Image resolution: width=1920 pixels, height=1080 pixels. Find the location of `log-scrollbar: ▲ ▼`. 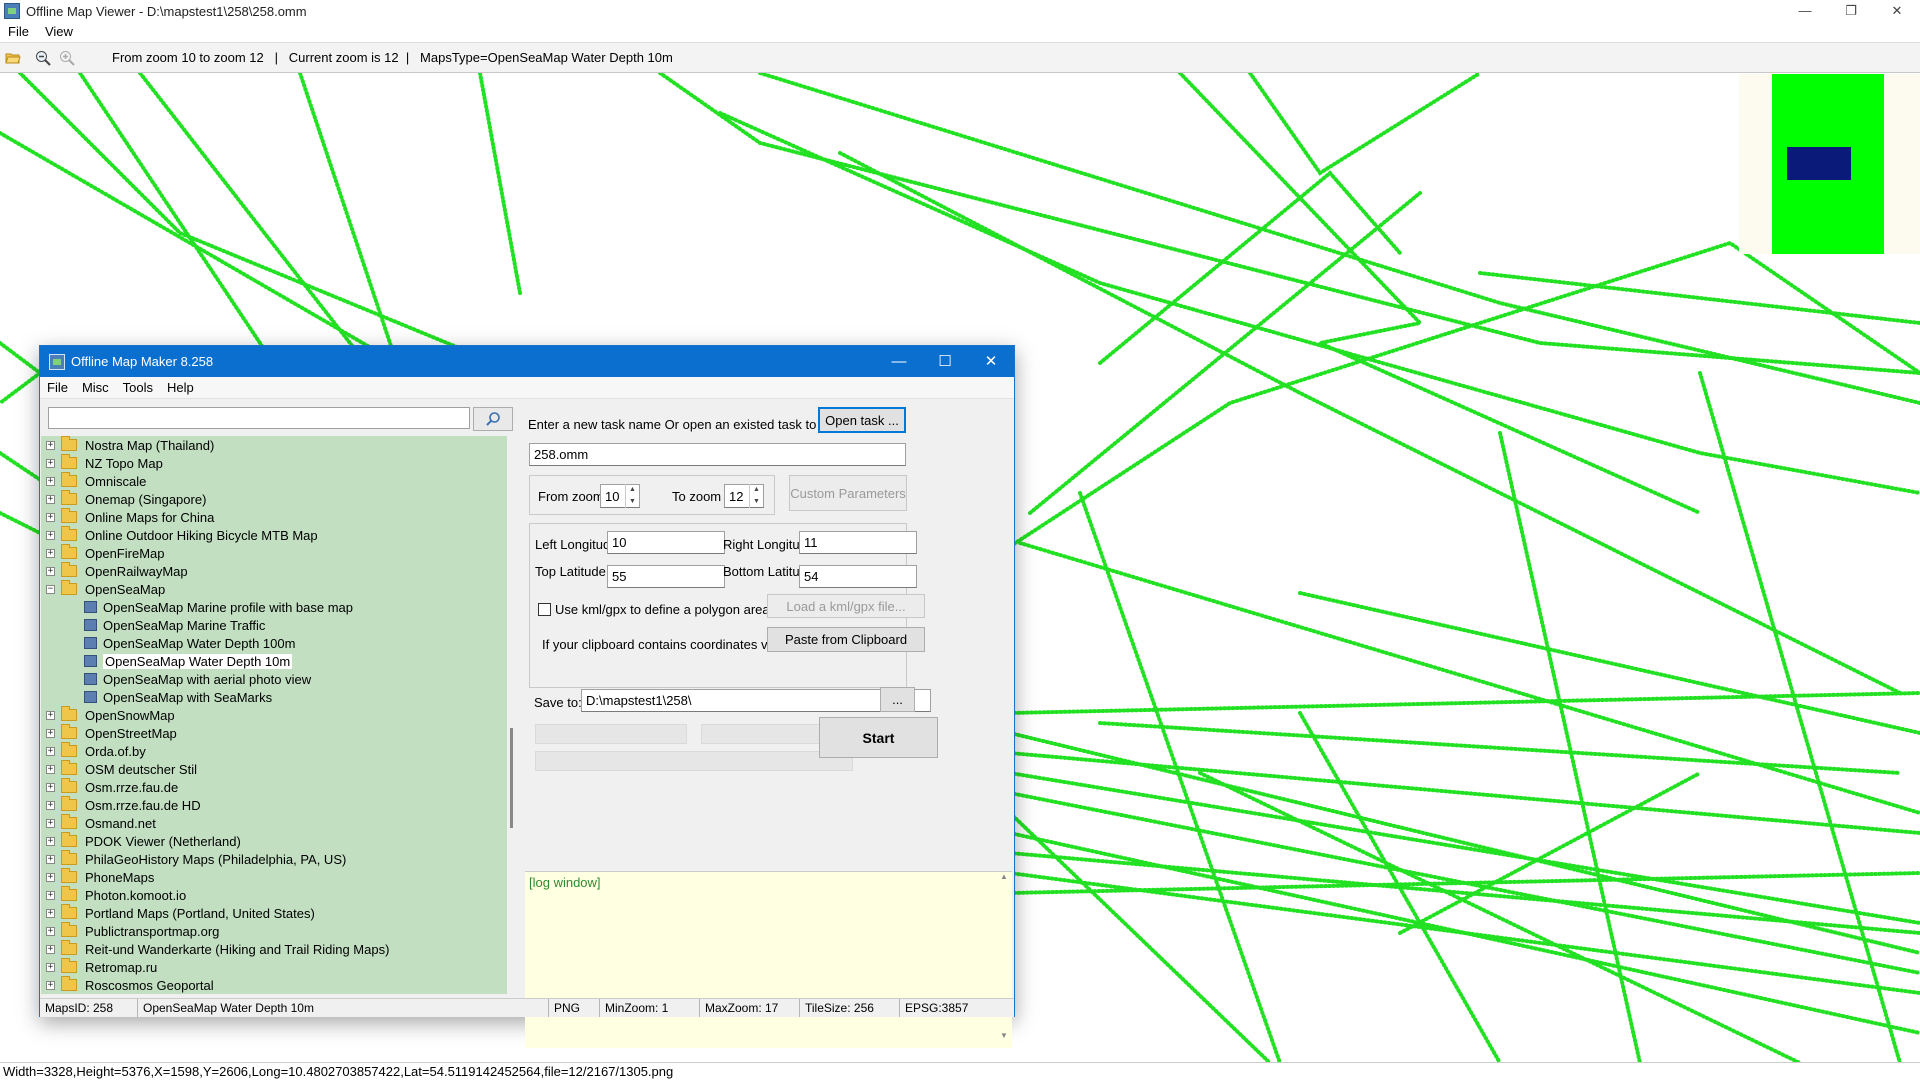

log-scrollbar: ▲ ▼ is located at coordinates (1004, 960).